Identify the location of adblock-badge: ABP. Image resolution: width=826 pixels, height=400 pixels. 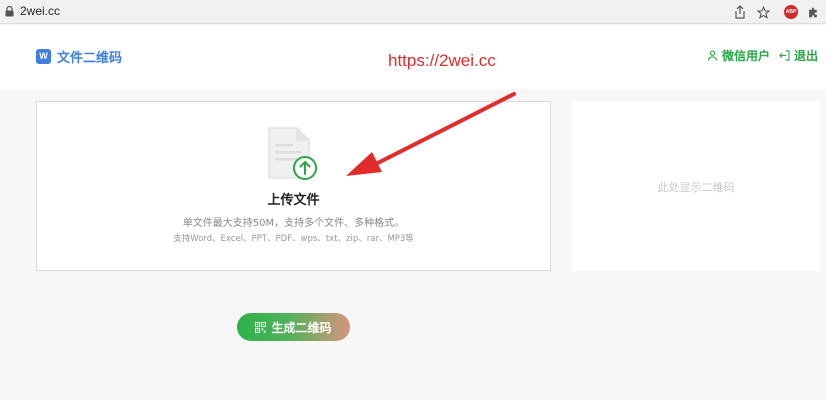
(791, 12).